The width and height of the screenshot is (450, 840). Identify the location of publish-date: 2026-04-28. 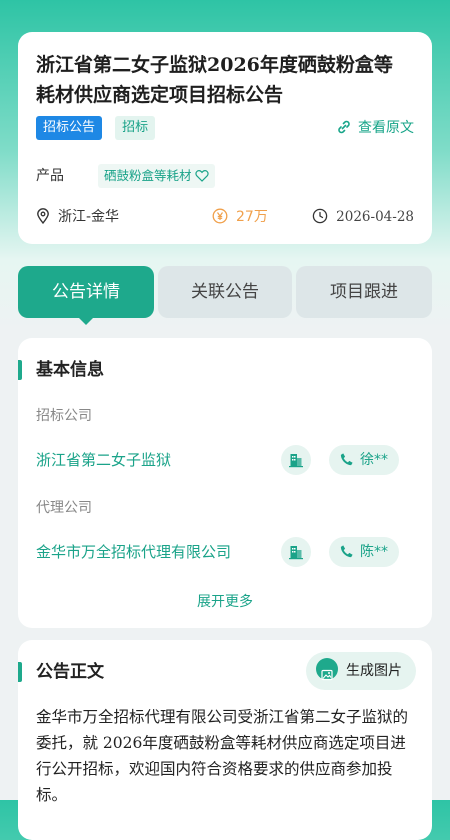
(363, 217).